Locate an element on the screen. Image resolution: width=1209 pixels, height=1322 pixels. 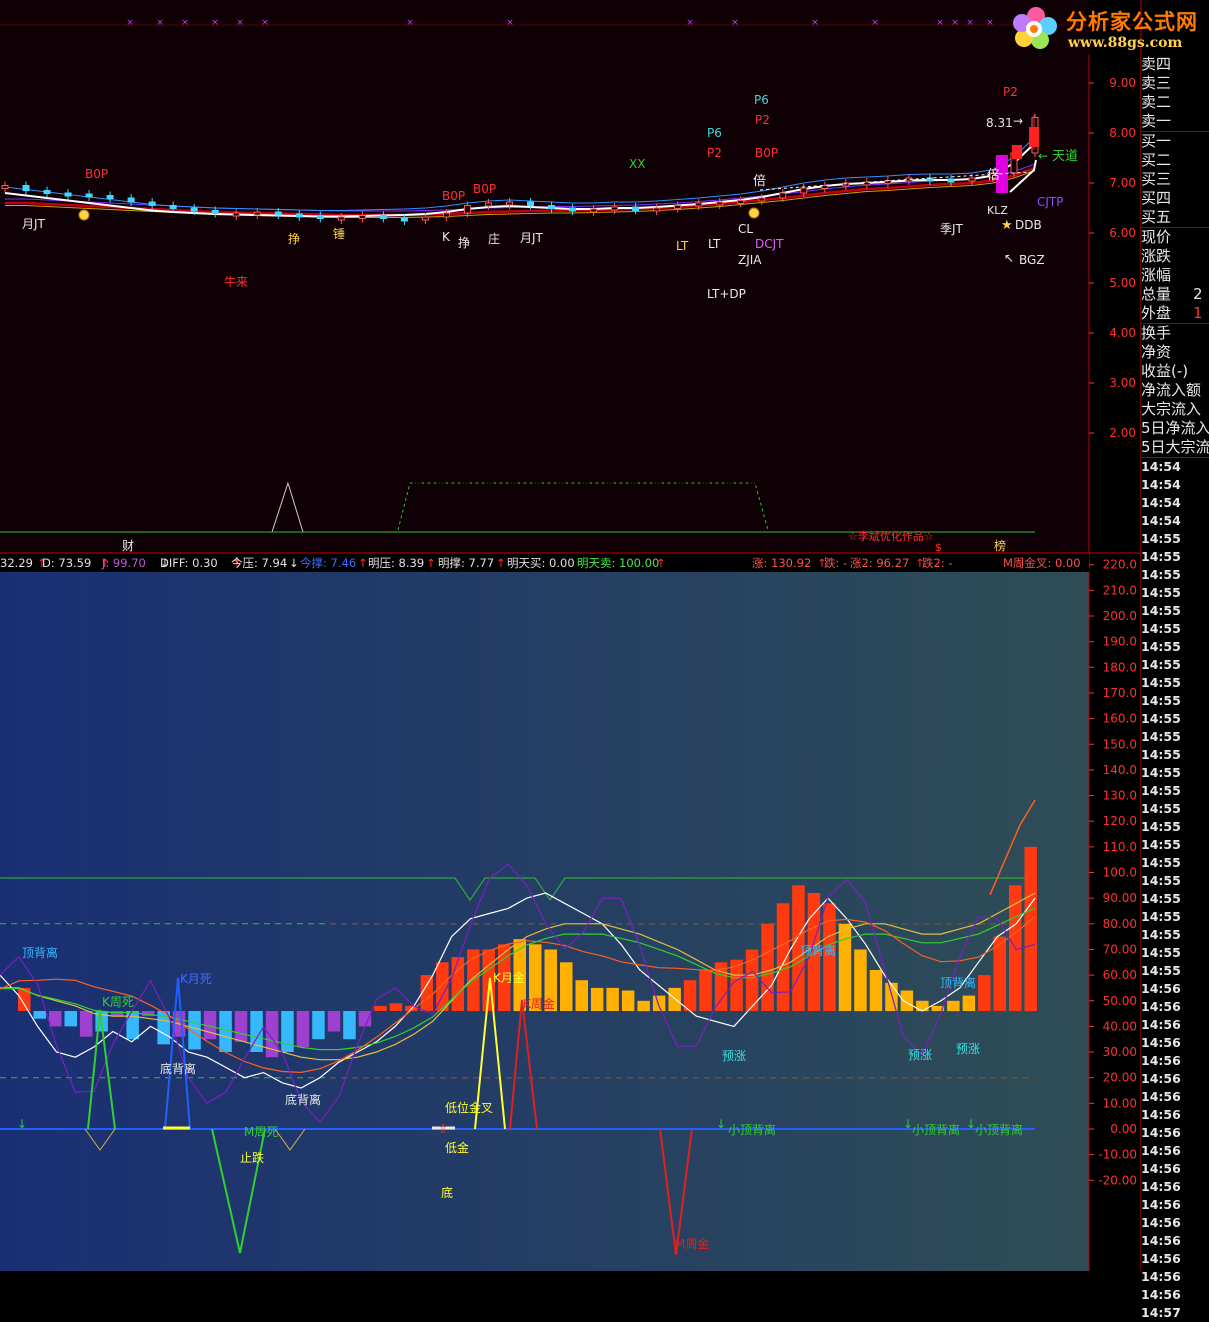
quote-row-label: 净流入额 is located at coordinates (1171, 390).